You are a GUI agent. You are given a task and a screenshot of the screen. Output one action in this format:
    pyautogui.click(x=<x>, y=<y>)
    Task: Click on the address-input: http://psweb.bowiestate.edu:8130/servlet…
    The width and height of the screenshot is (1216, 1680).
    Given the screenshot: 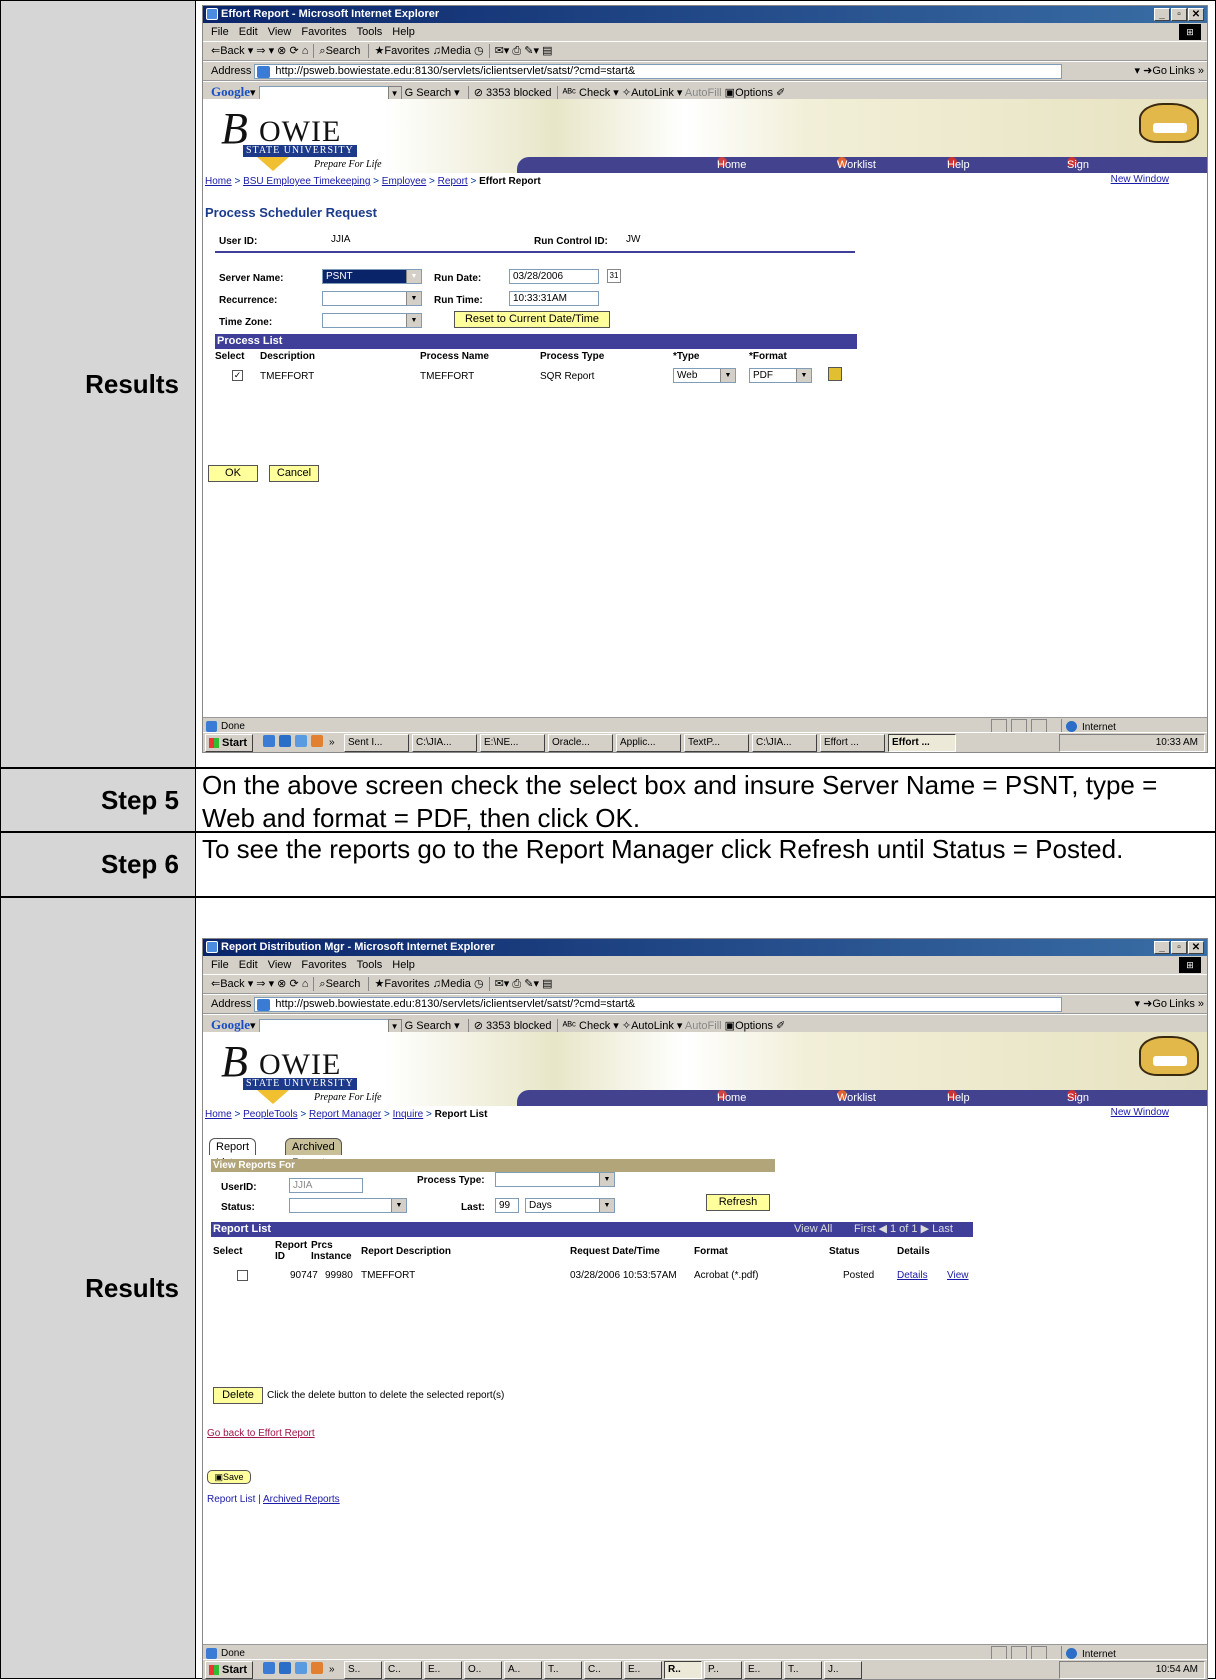 What is the action you would take?
    pyautogui.click(x=658, y=71)
    